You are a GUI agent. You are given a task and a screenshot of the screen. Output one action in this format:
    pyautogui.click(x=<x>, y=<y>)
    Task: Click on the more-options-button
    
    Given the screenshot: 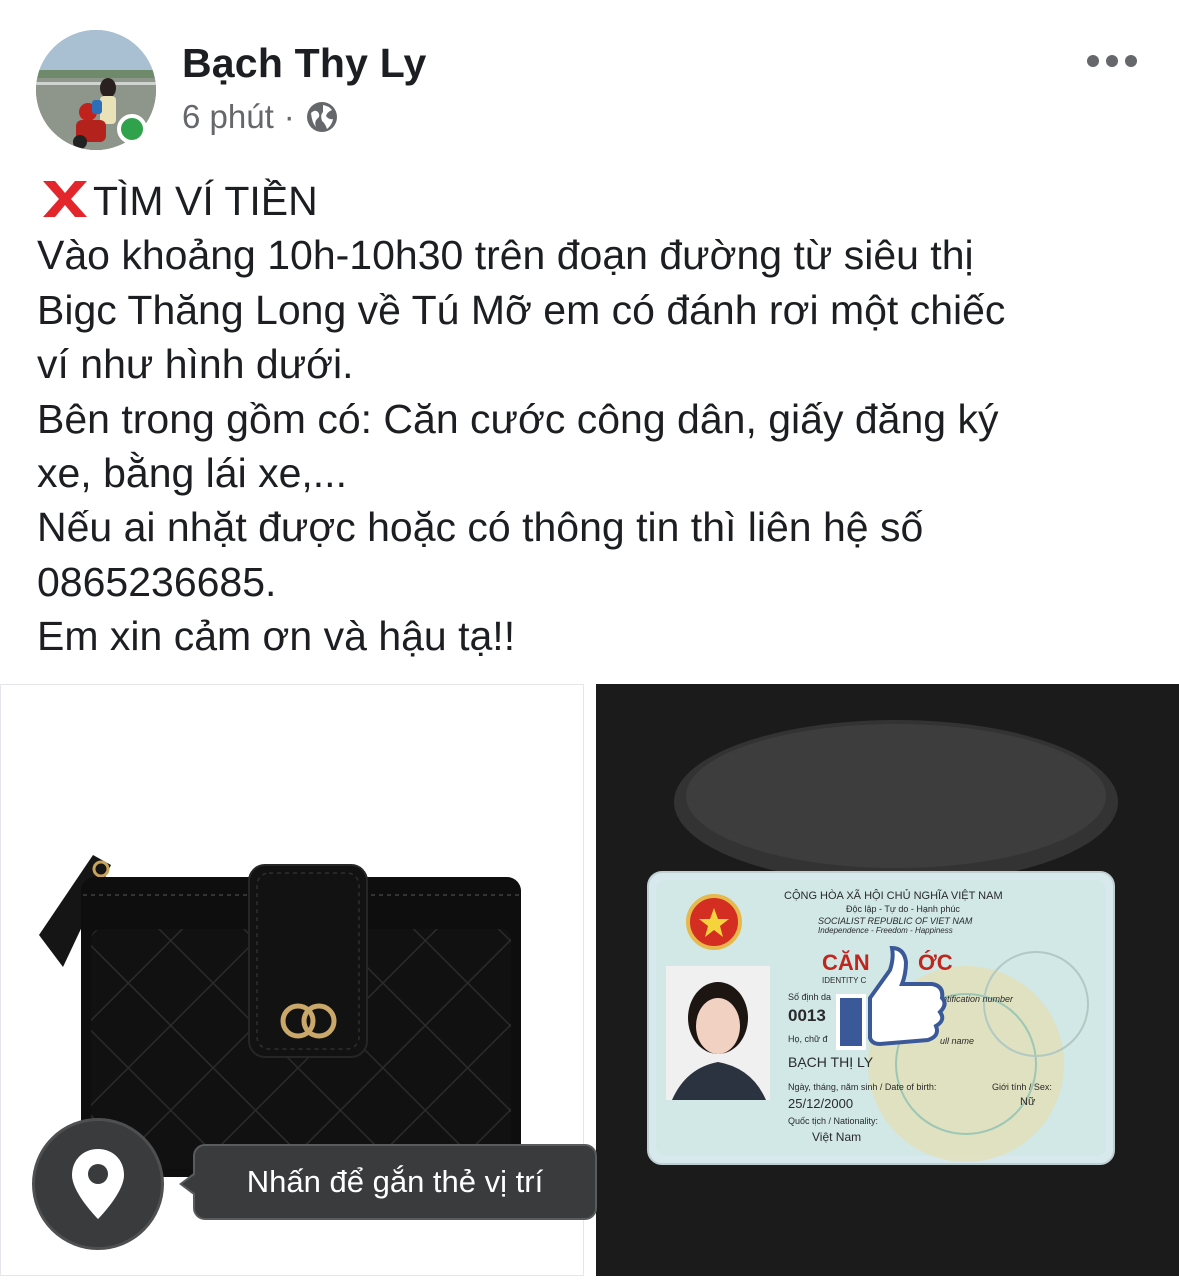 What is the action you would take?
    pyautogui.click(x=1112, y=61)
    